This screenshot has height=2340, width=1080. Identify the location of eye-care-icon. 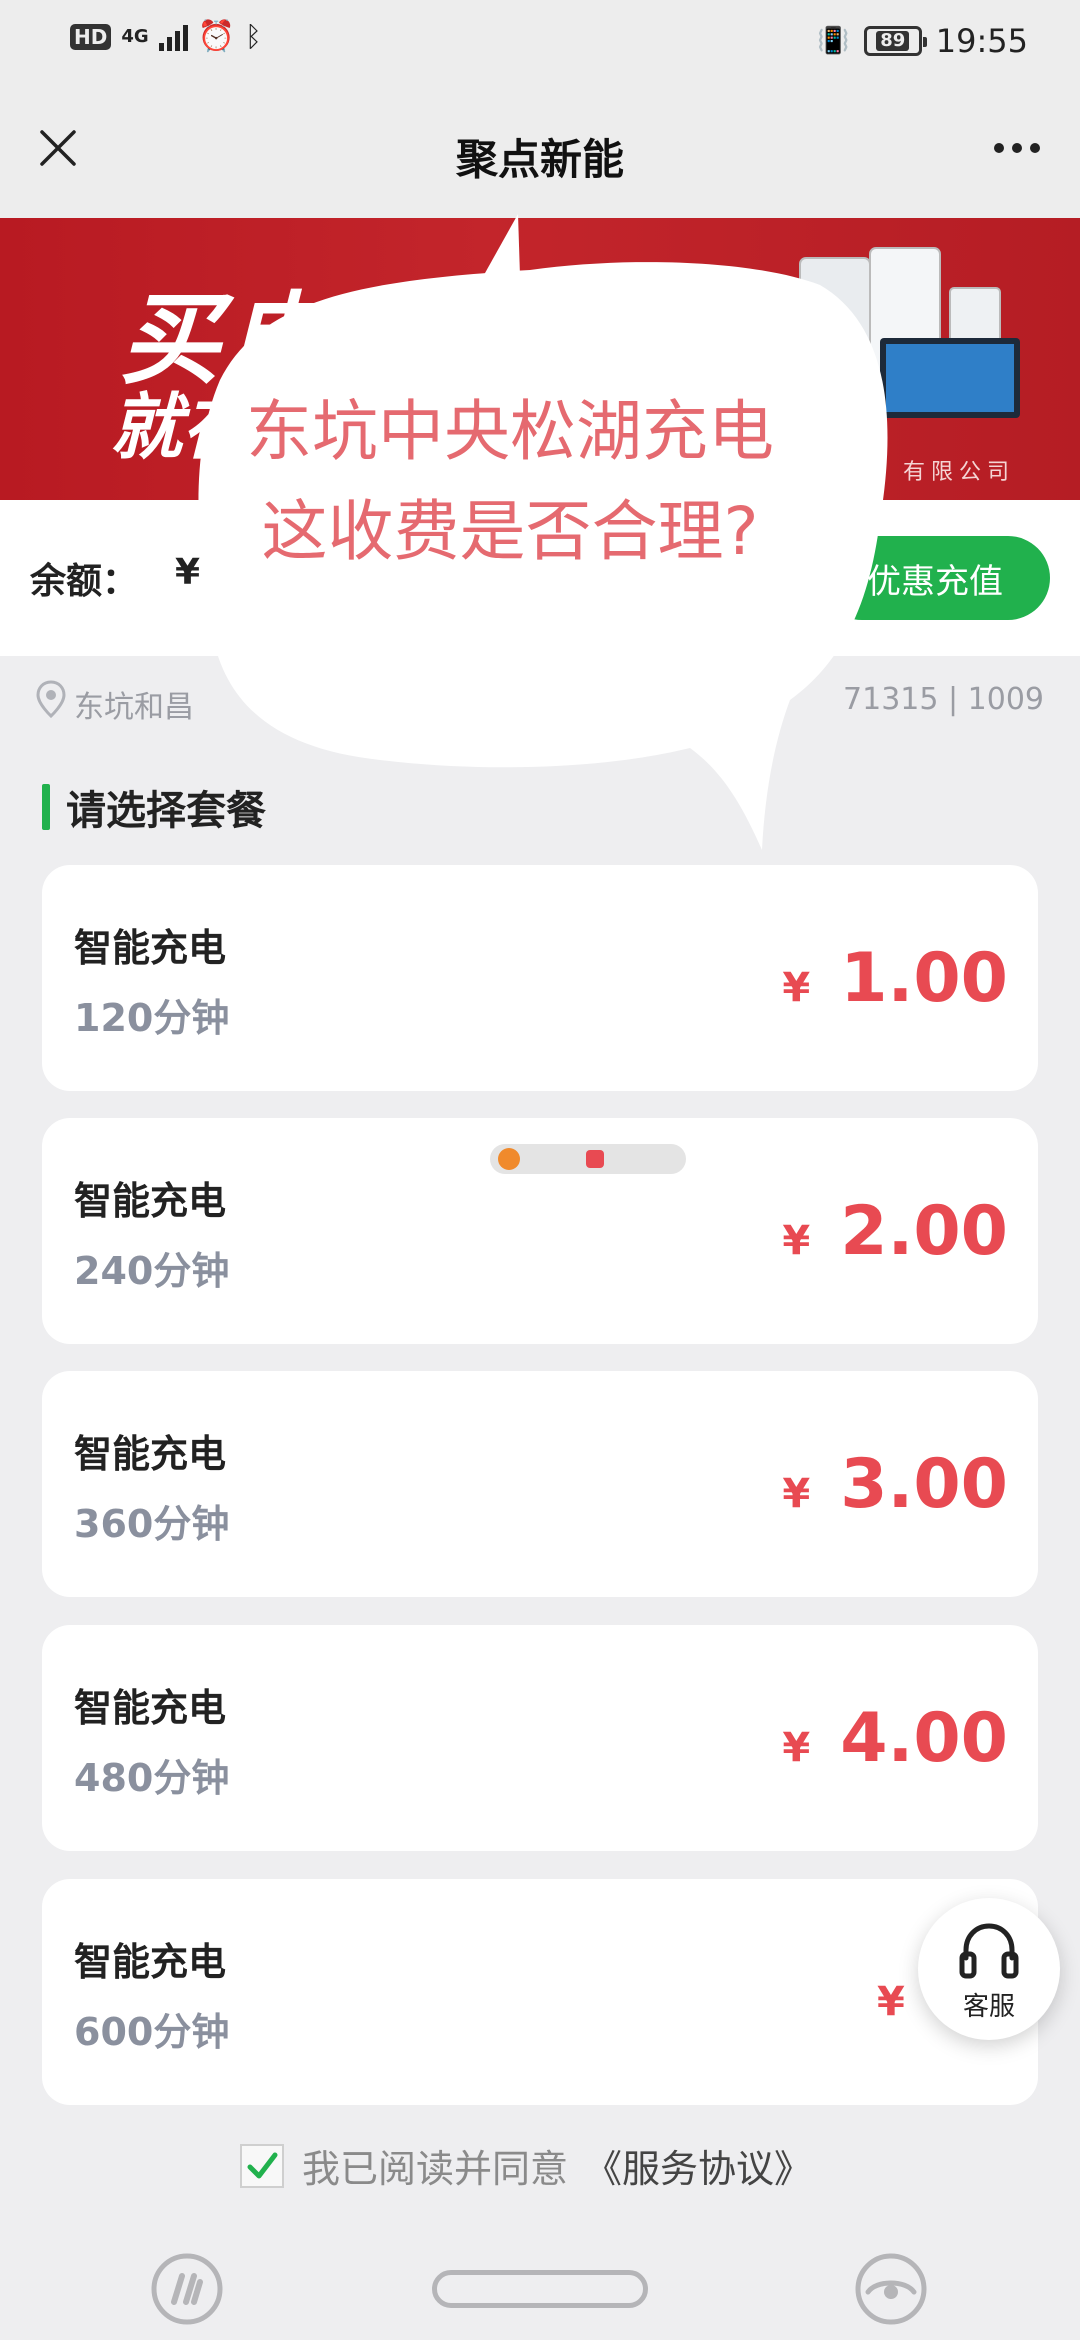
(891, 2289).